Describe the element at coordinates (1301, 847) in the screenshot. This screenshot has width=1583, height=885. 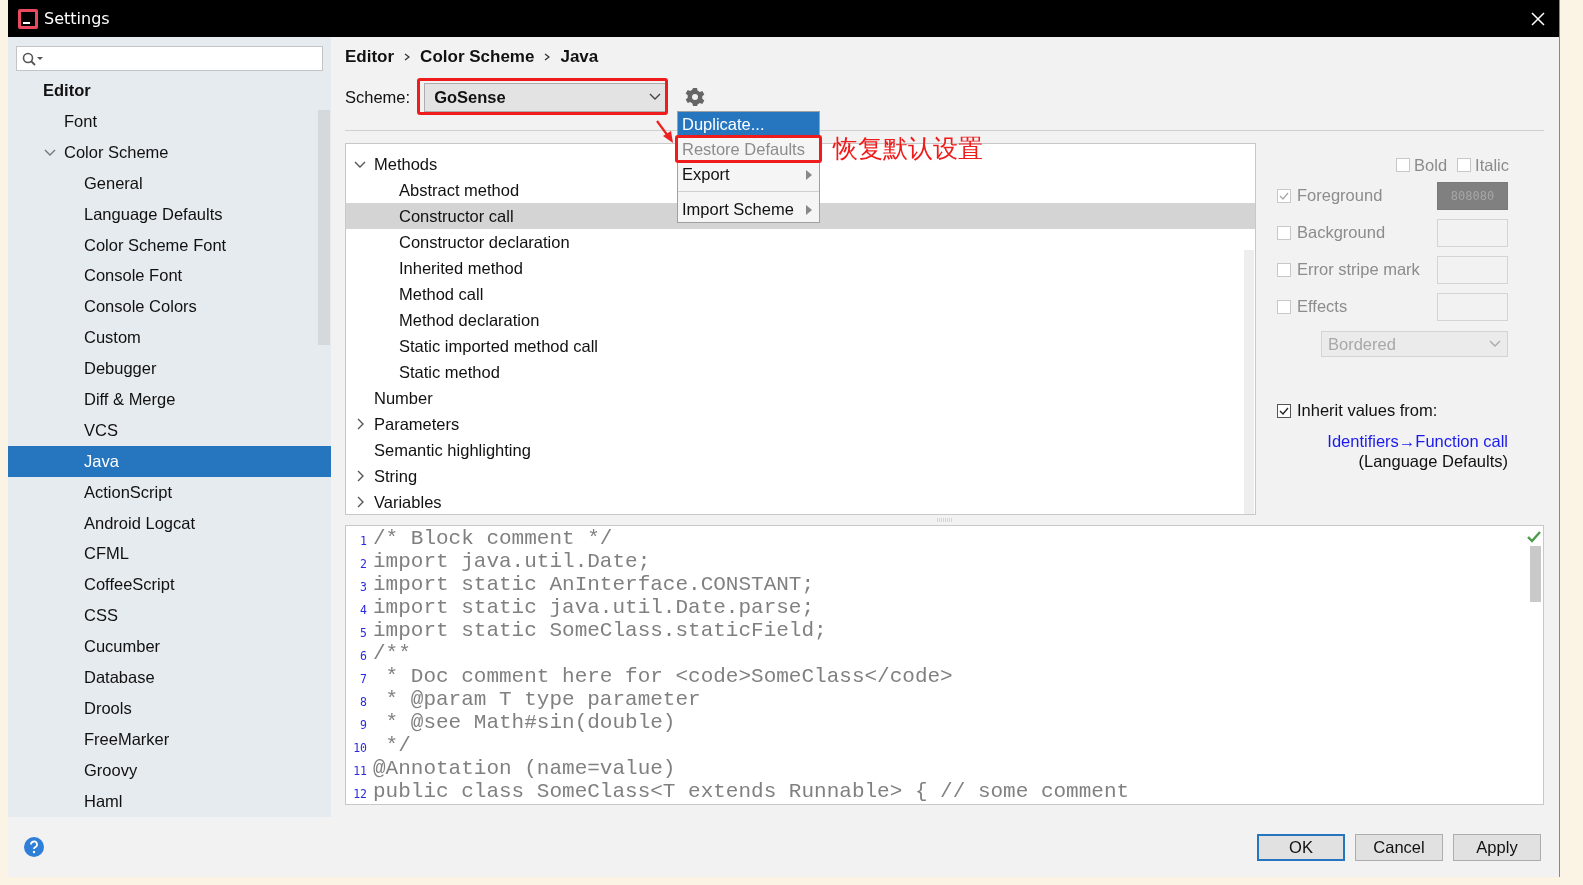
I see `dialog-button: OK` at that location.